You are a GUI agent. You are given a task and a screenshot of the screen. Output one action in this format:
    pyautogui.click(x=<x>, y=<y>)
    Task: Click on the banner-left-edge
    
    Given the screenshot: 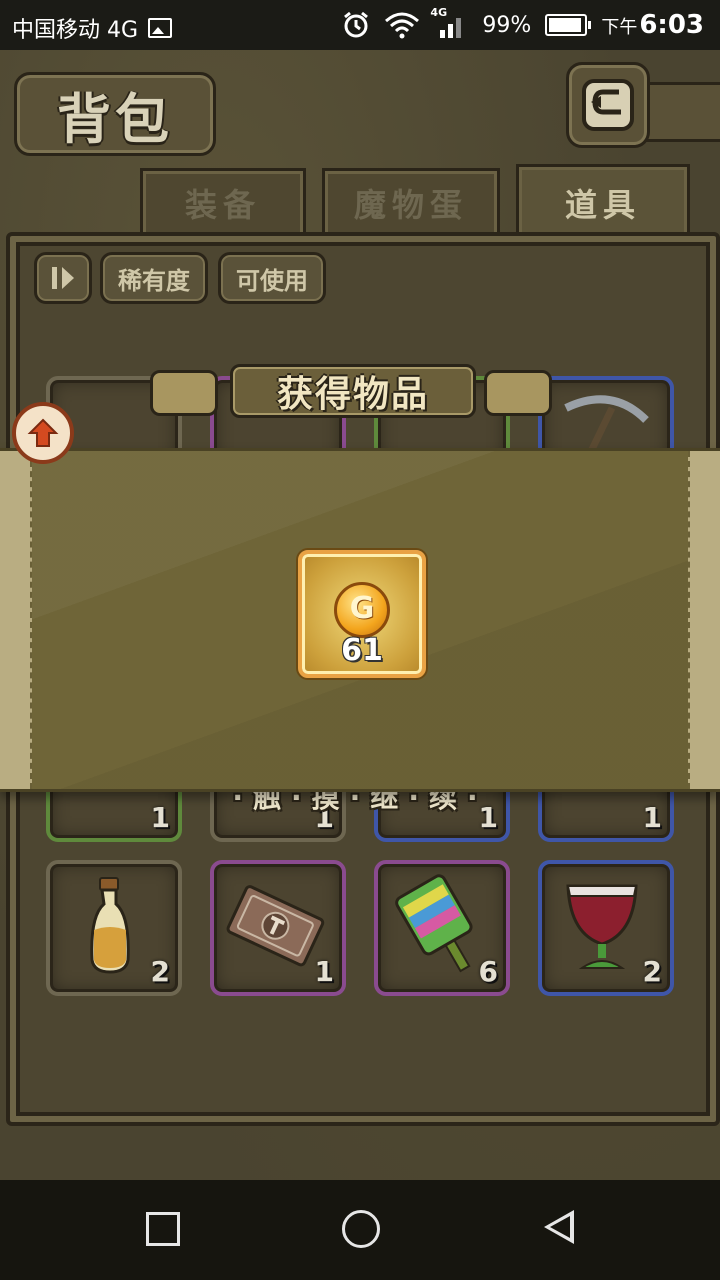 What is the action you would take?
    pyautogui.click(x=16, y=620)
    